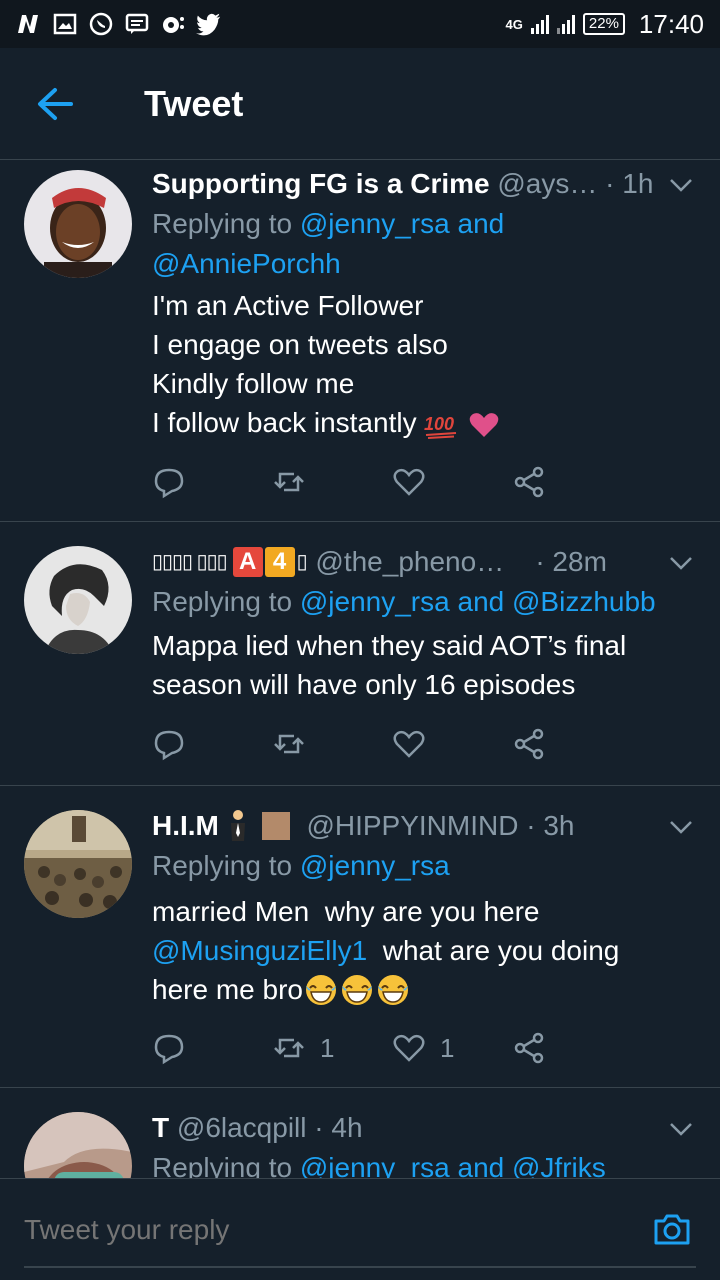  What do you see at coordinates (328, 243) in the screenshot?
I see `replying-to: Replying to @jenny_rsa and @AnniePorchh` at bounding box center [328, 243].